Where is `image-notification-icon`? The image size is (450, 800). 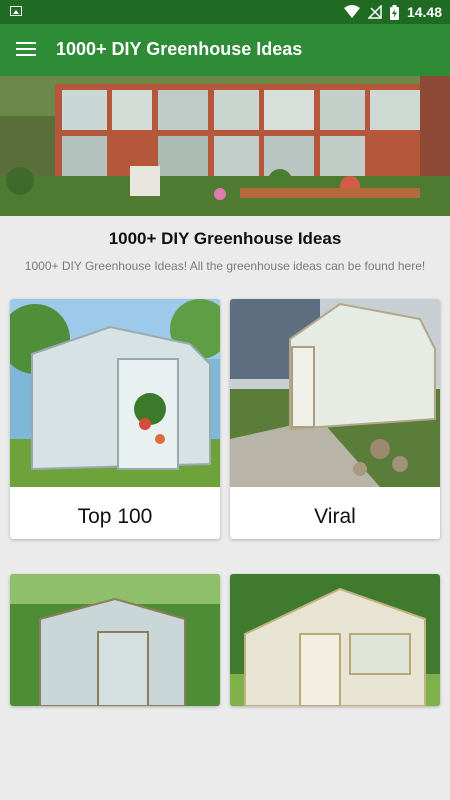
image-notification-icon is located at coordinates (16, 11).